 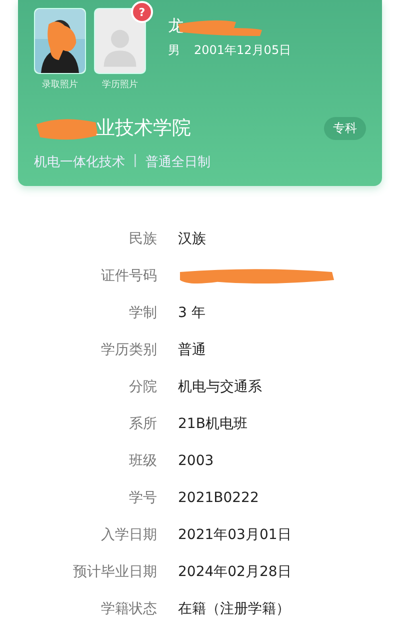 What do you see at coordinates (128, 349) in the screenshot?
I see `field-label: 学历类别` at bounding box center [128, 349].